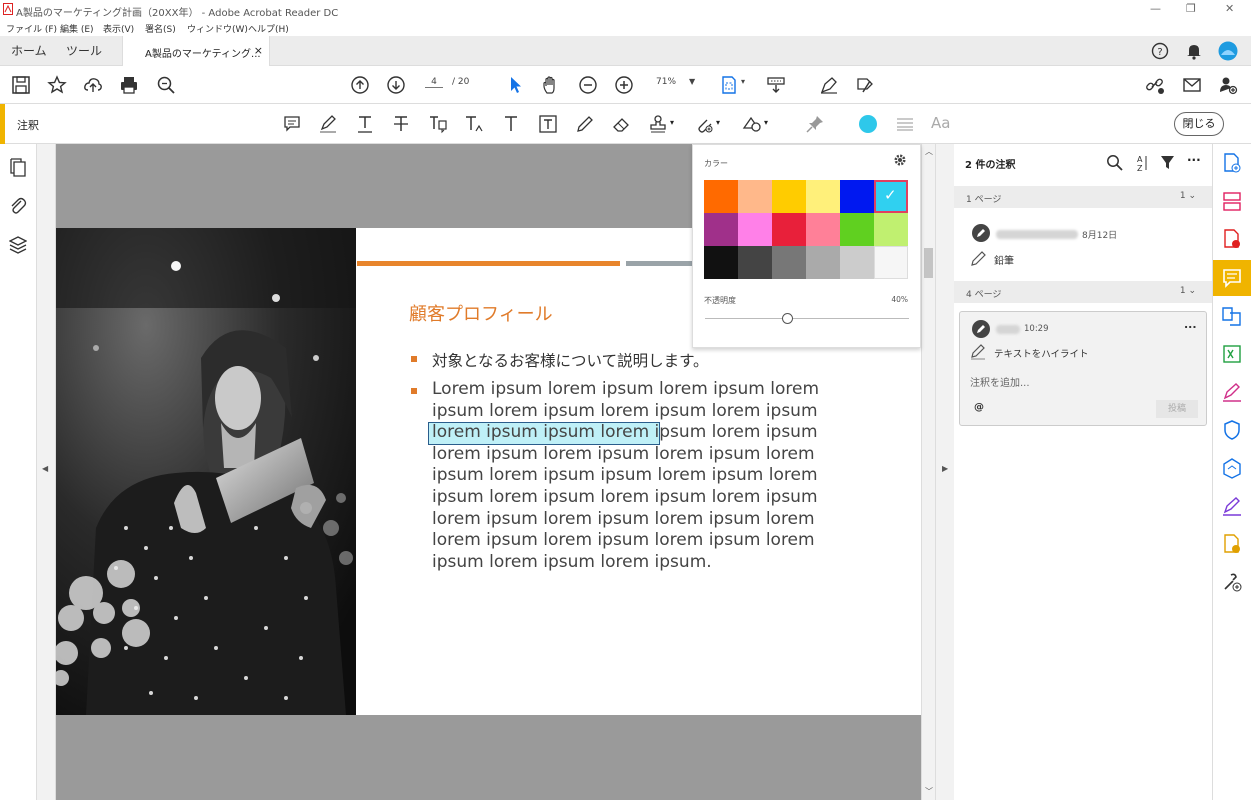 The width and height of the screenshot is (1251, 800). I want to click on fill-sign-icon, so click(865, 85).